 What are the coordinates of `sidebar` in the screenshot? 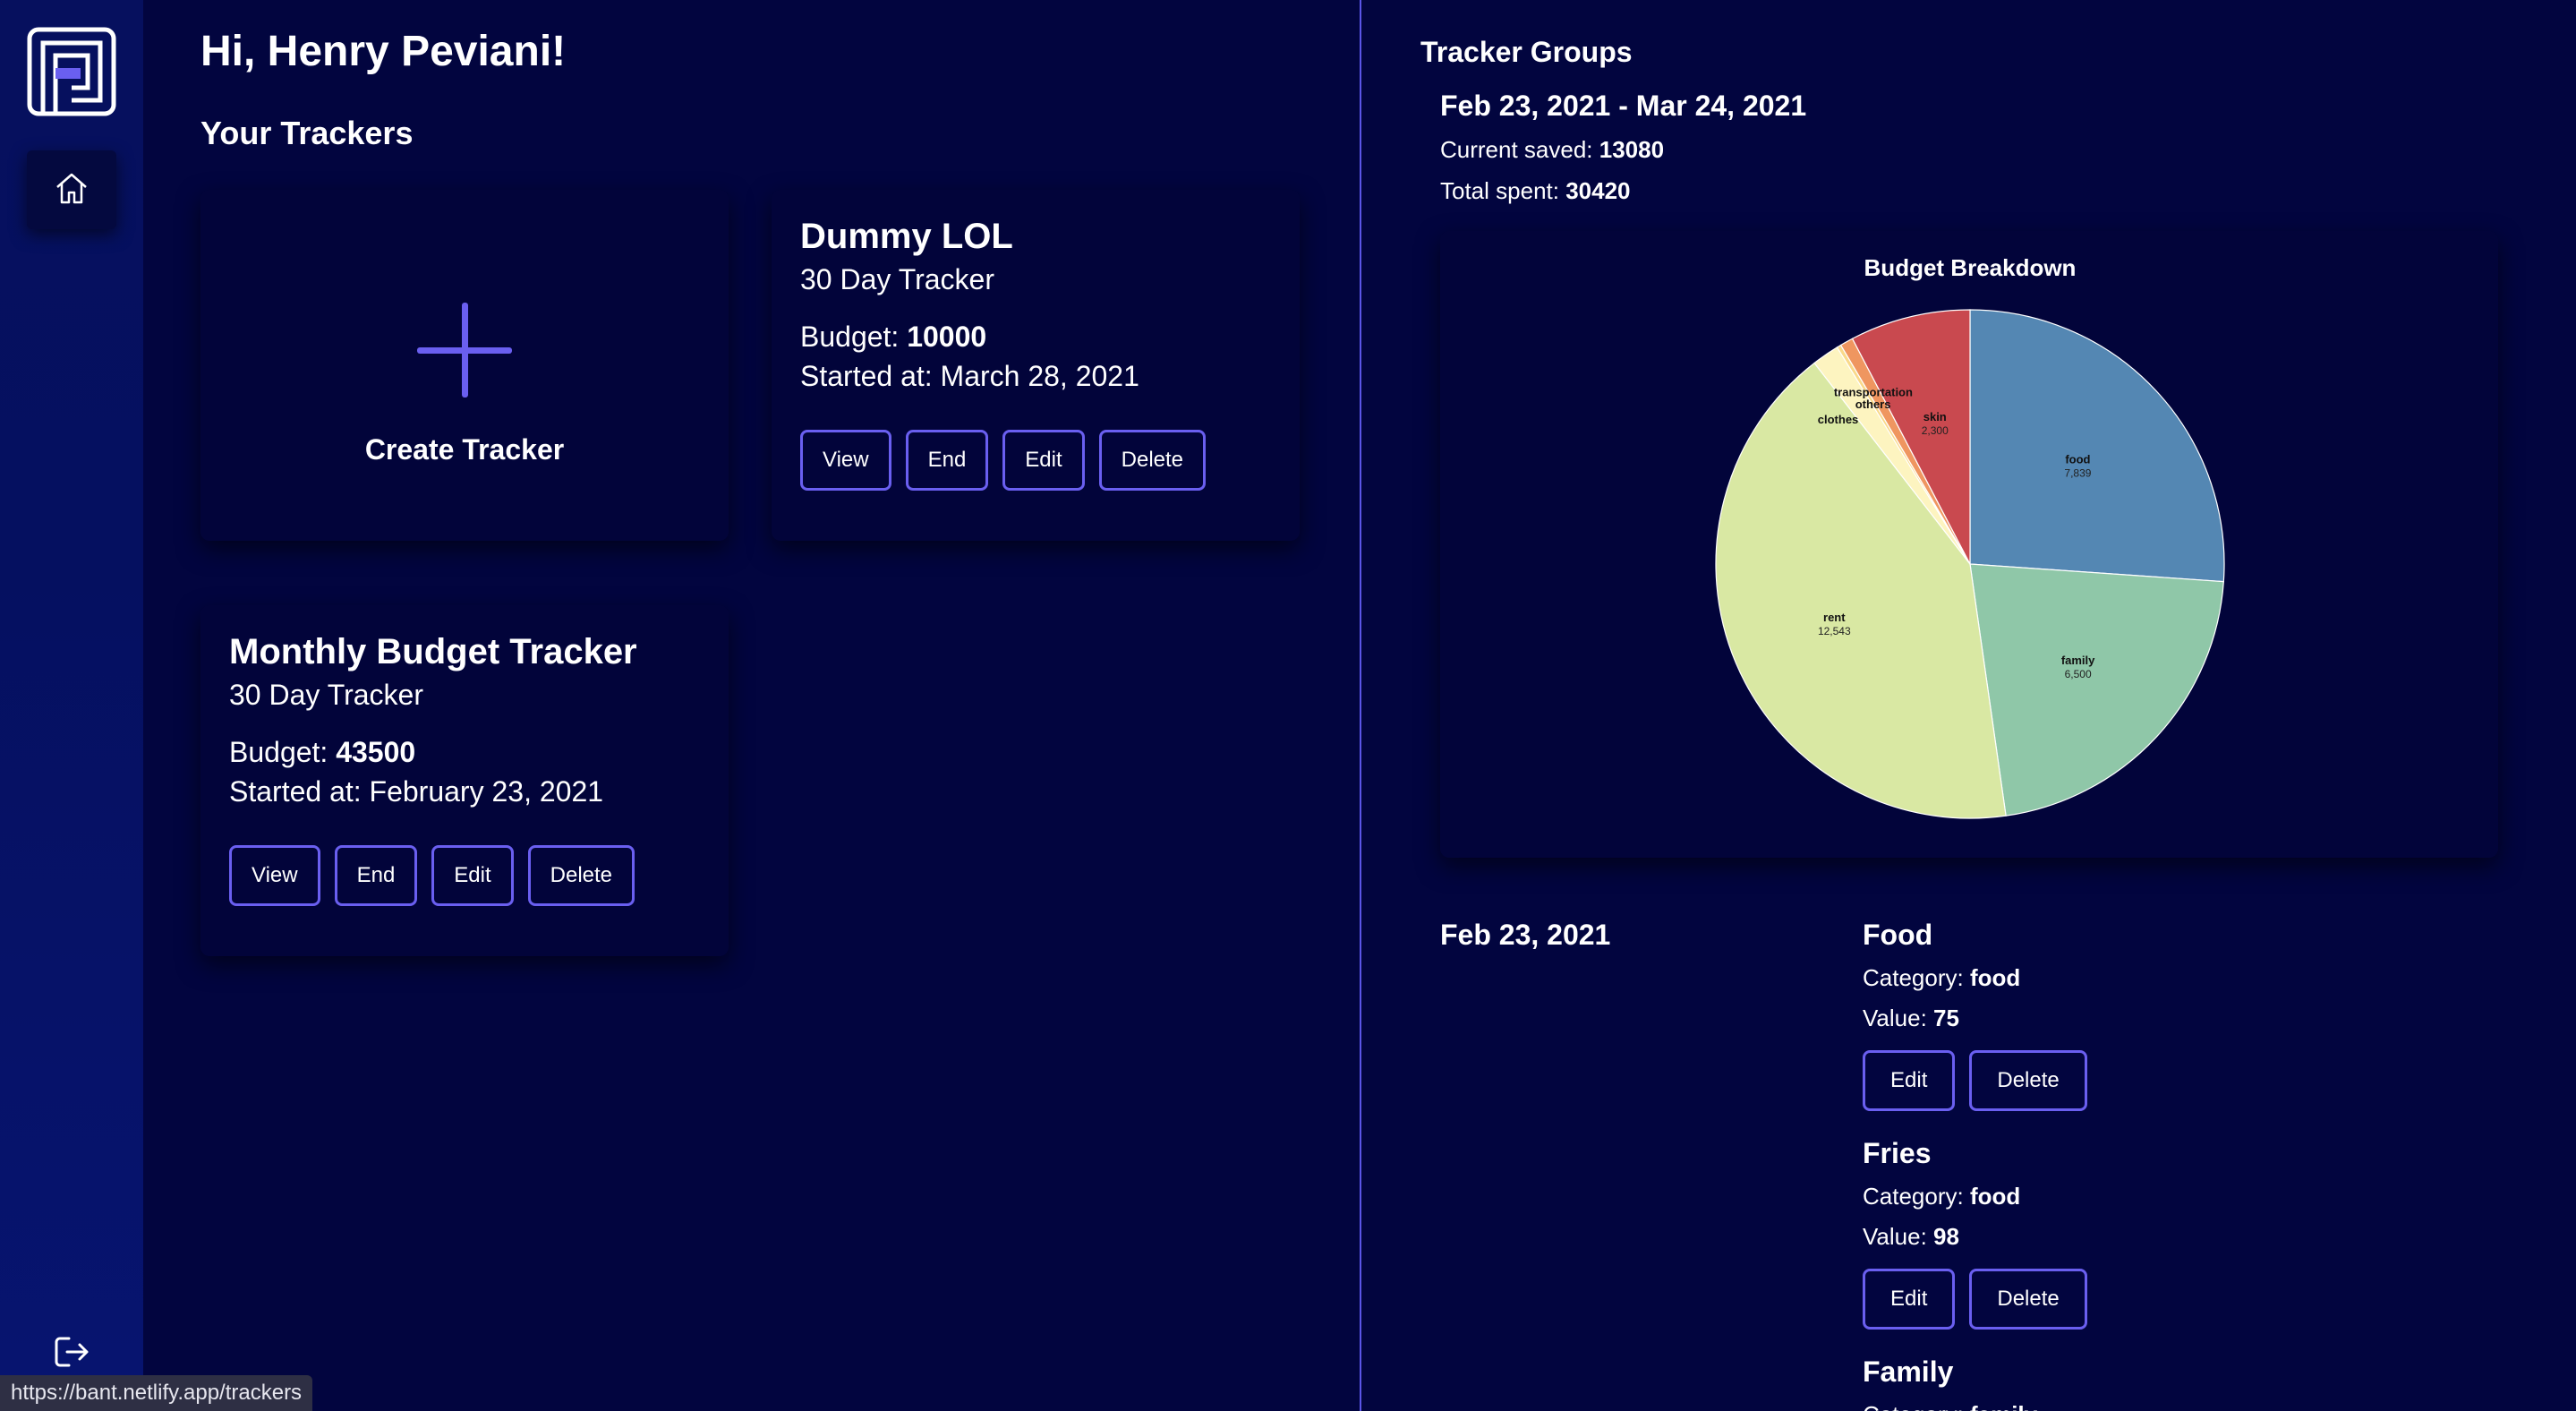 It's located at (71, 705).